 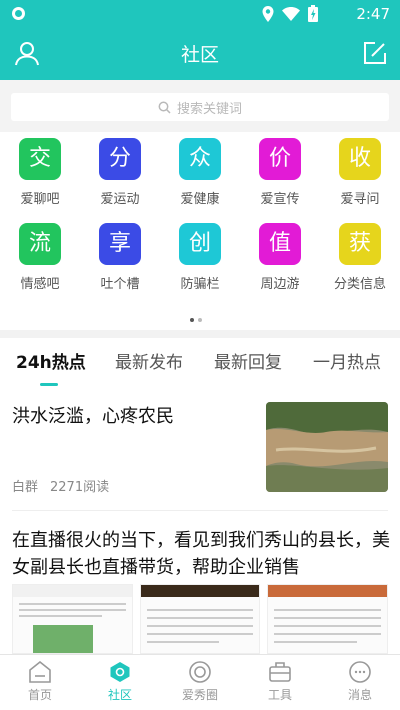 What do you see at coordinates (280, 284) in the screenshot?
I see `category-label: 周边游` at bounding box center [280, 284].